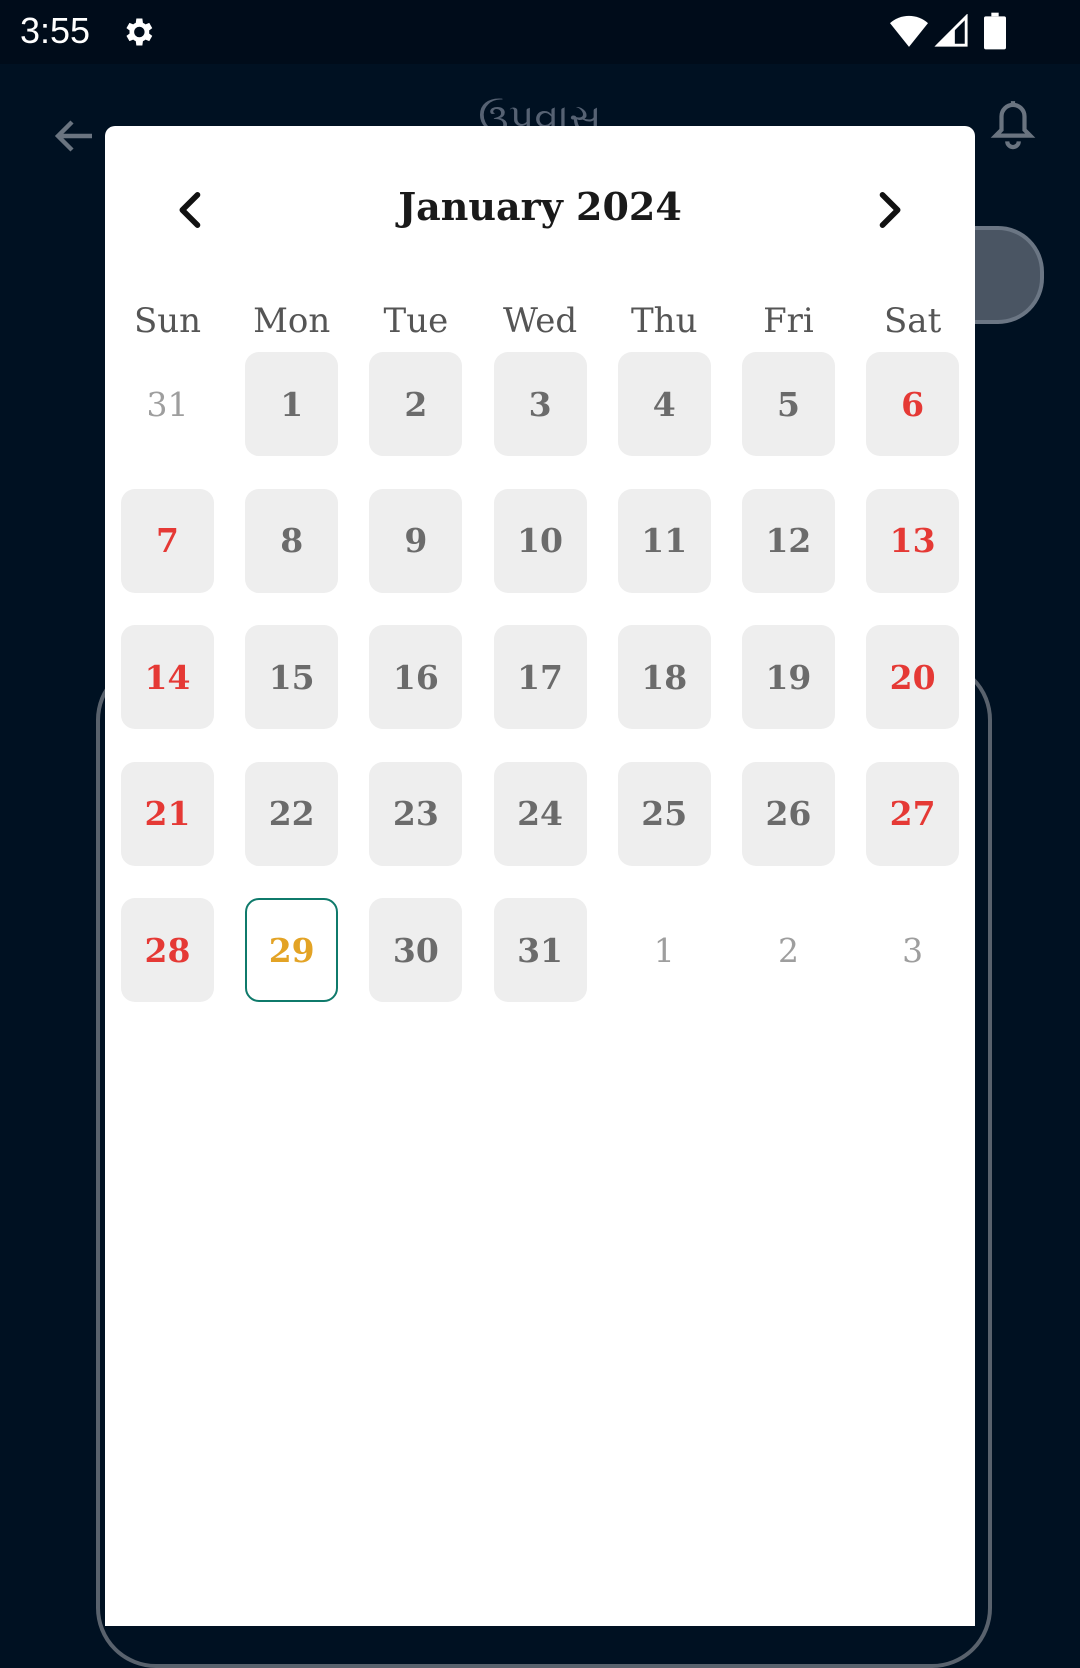 This screenshot has height=1668, width=1080. I want to click on day-cell: 18, so click(664, 677).